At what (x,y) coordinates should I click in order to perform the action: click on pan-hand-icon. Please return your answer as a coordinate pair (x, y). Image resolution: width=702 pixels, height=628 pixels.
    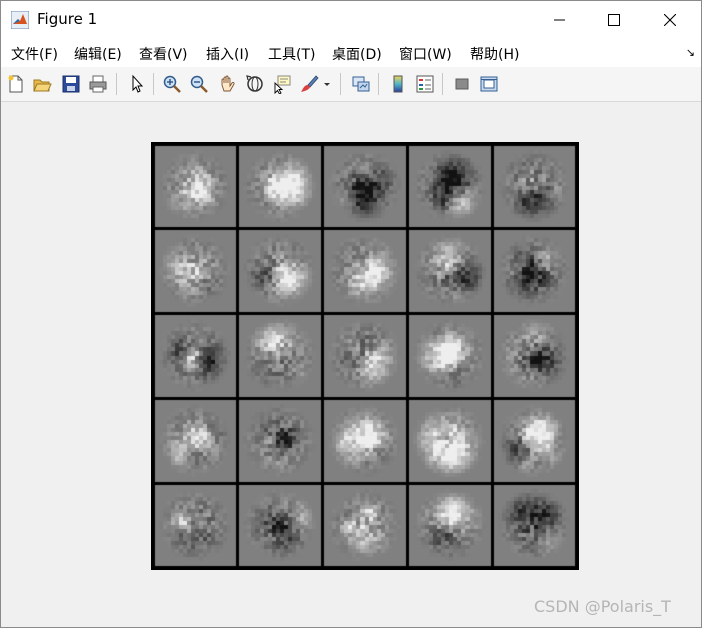
    Looking at the image, I should click on (227, 84).